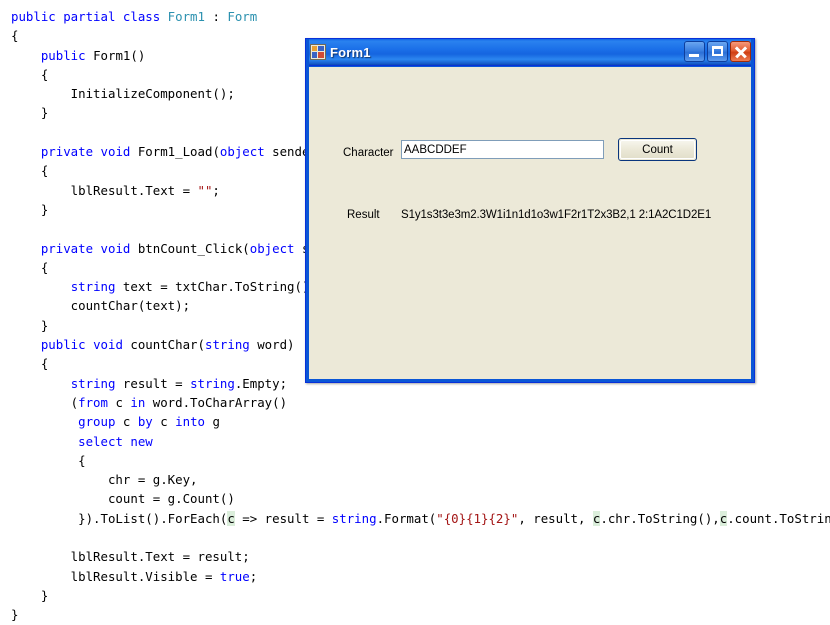  What do you see at coordinates (420, 441) in the screenshot?
I see `code-line: select new` at bounding box center [420, 441].